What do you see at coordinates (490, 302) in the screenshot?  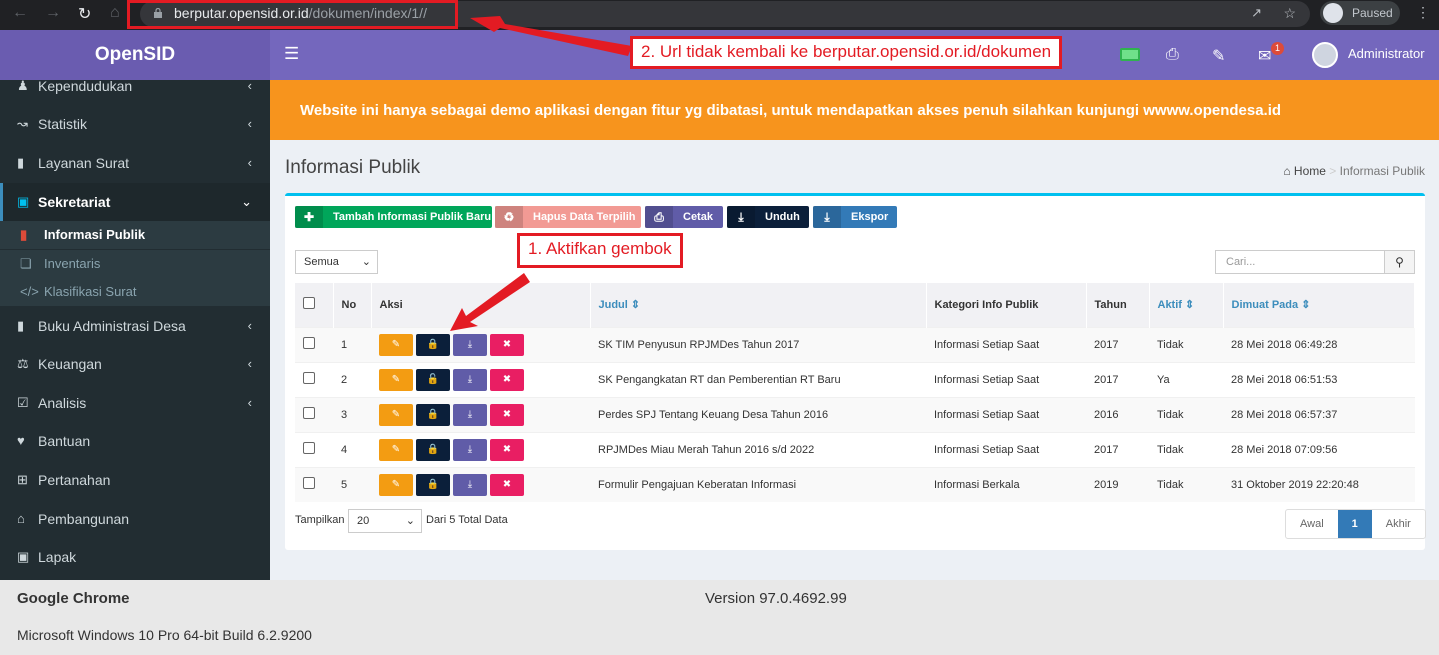 I see `arrow-to-lock` at bounding box center [490, 302].